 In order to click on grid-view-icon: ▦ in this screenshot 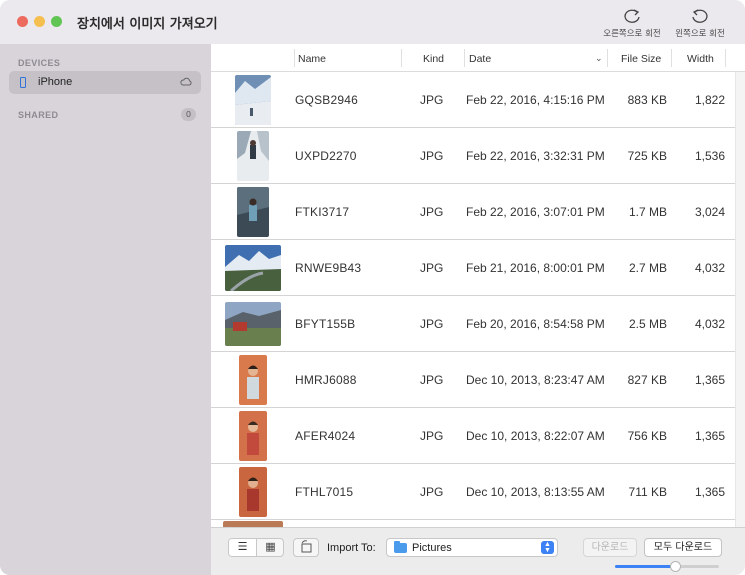, I will do `click(270, 547)`.